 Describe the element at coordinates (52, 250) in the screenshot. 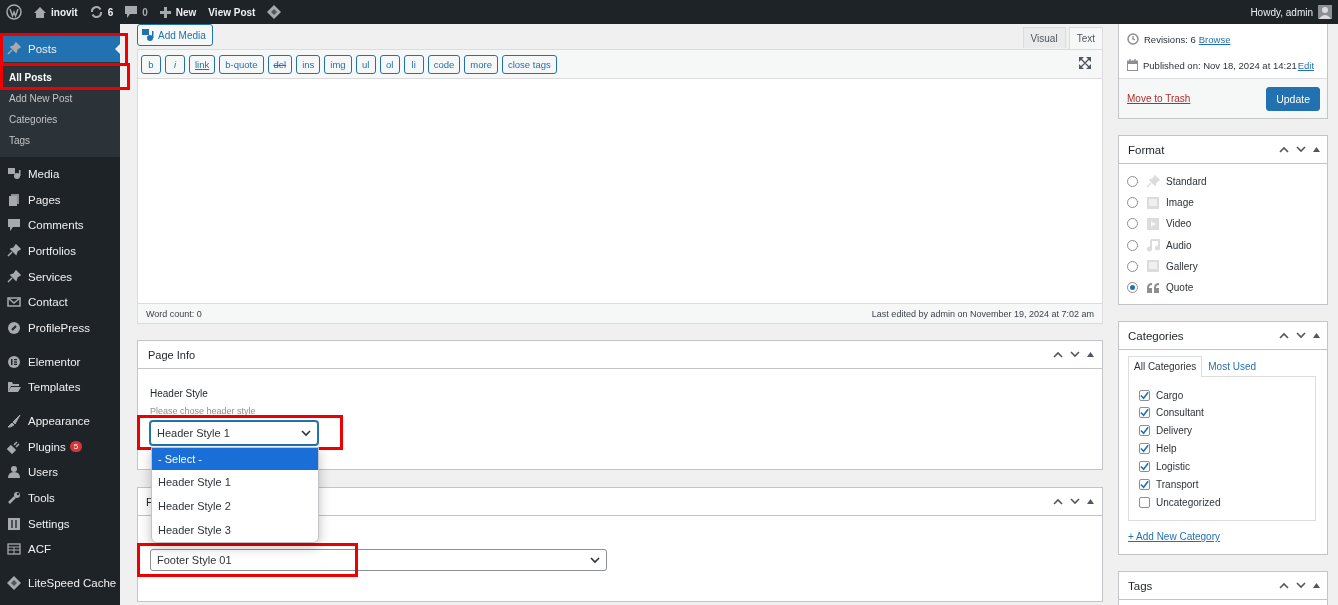

I see `menu-label: Portfolios` at that location.